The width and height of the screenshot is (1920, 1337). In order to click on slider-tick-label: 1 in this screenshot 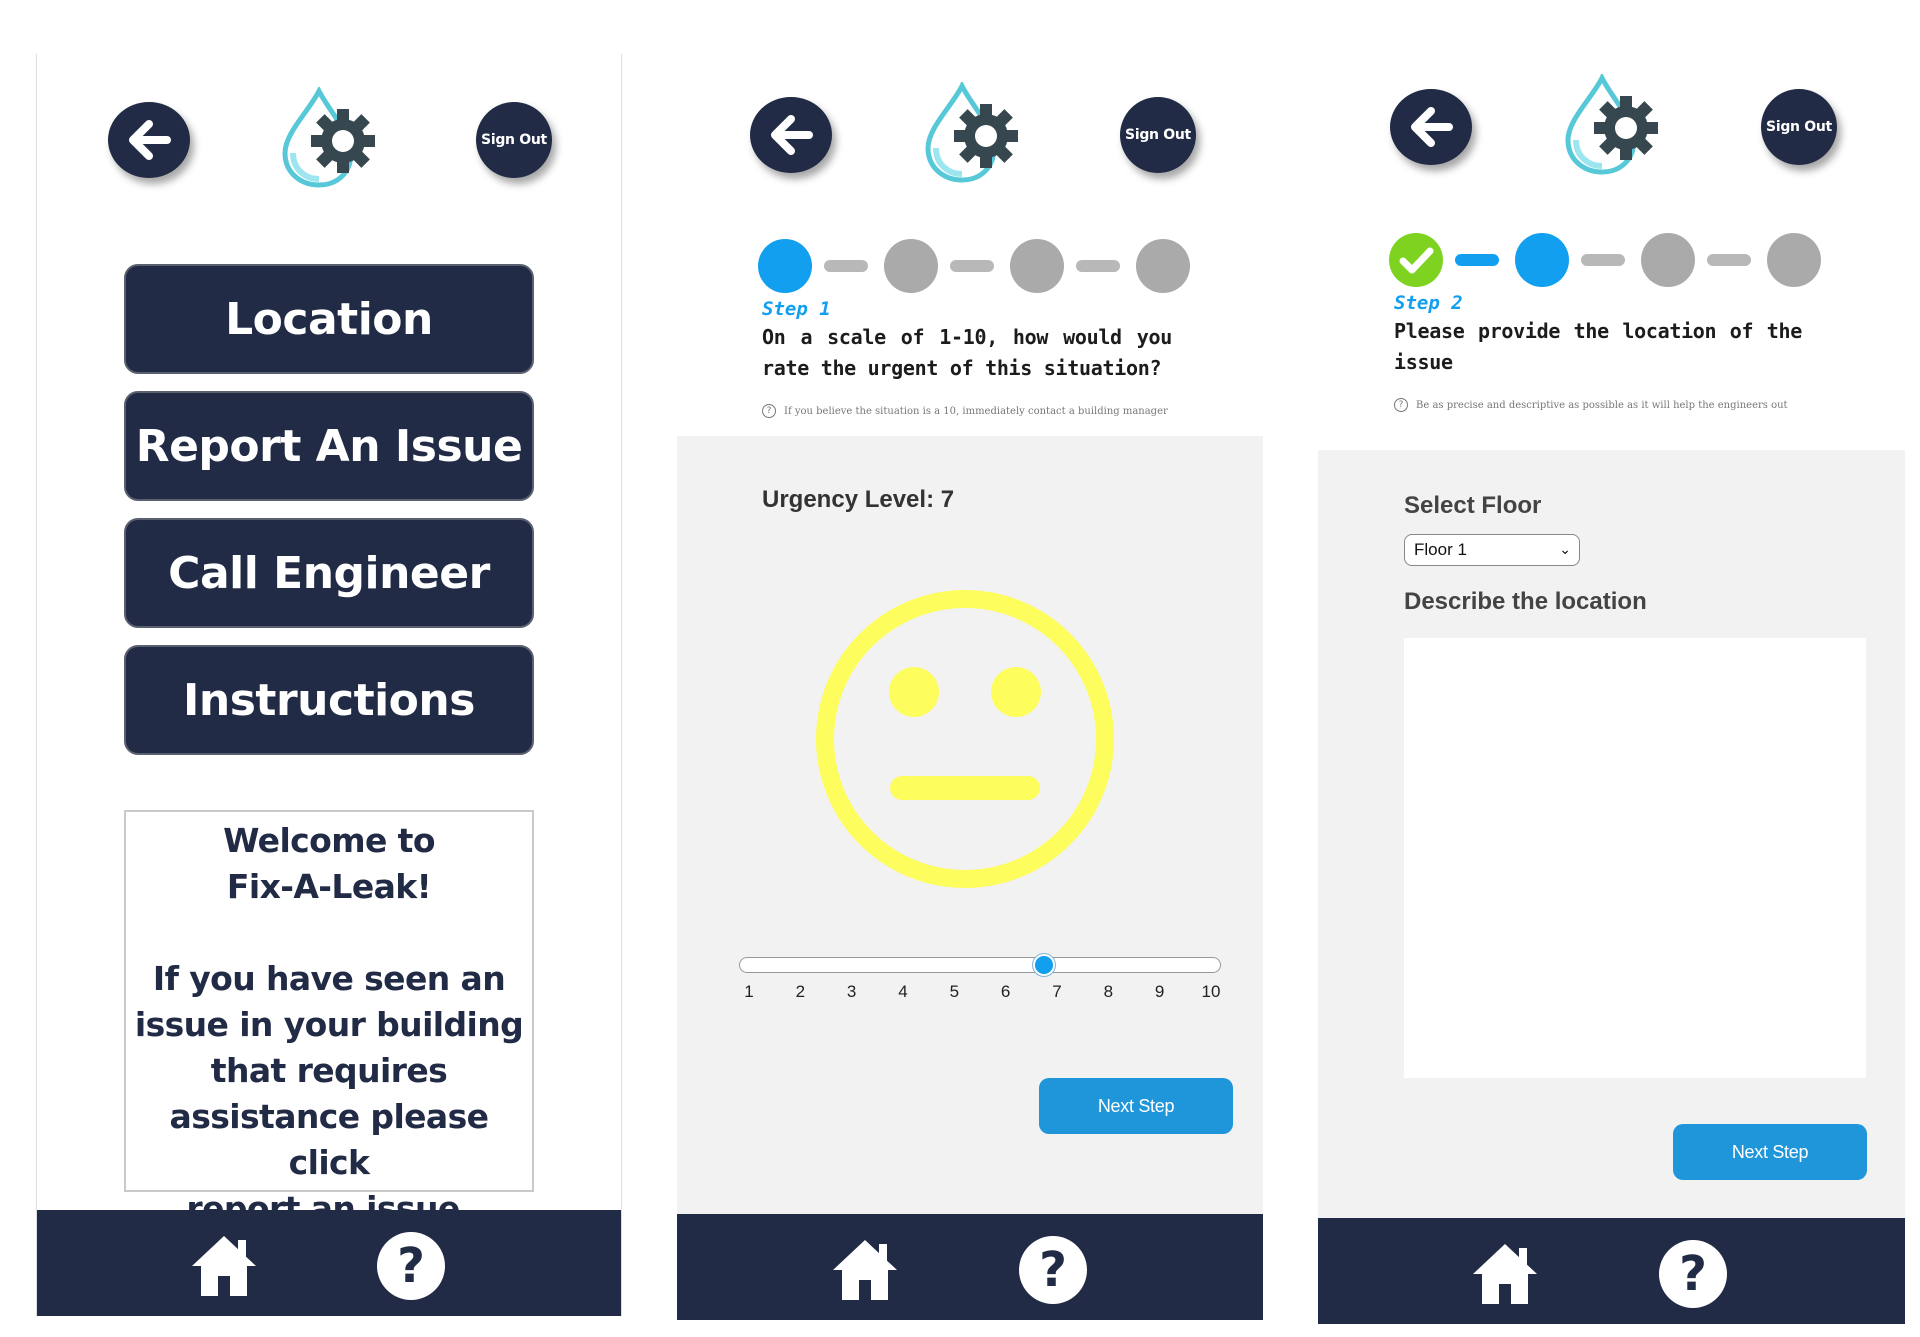, I will do `click(749, 991)`.